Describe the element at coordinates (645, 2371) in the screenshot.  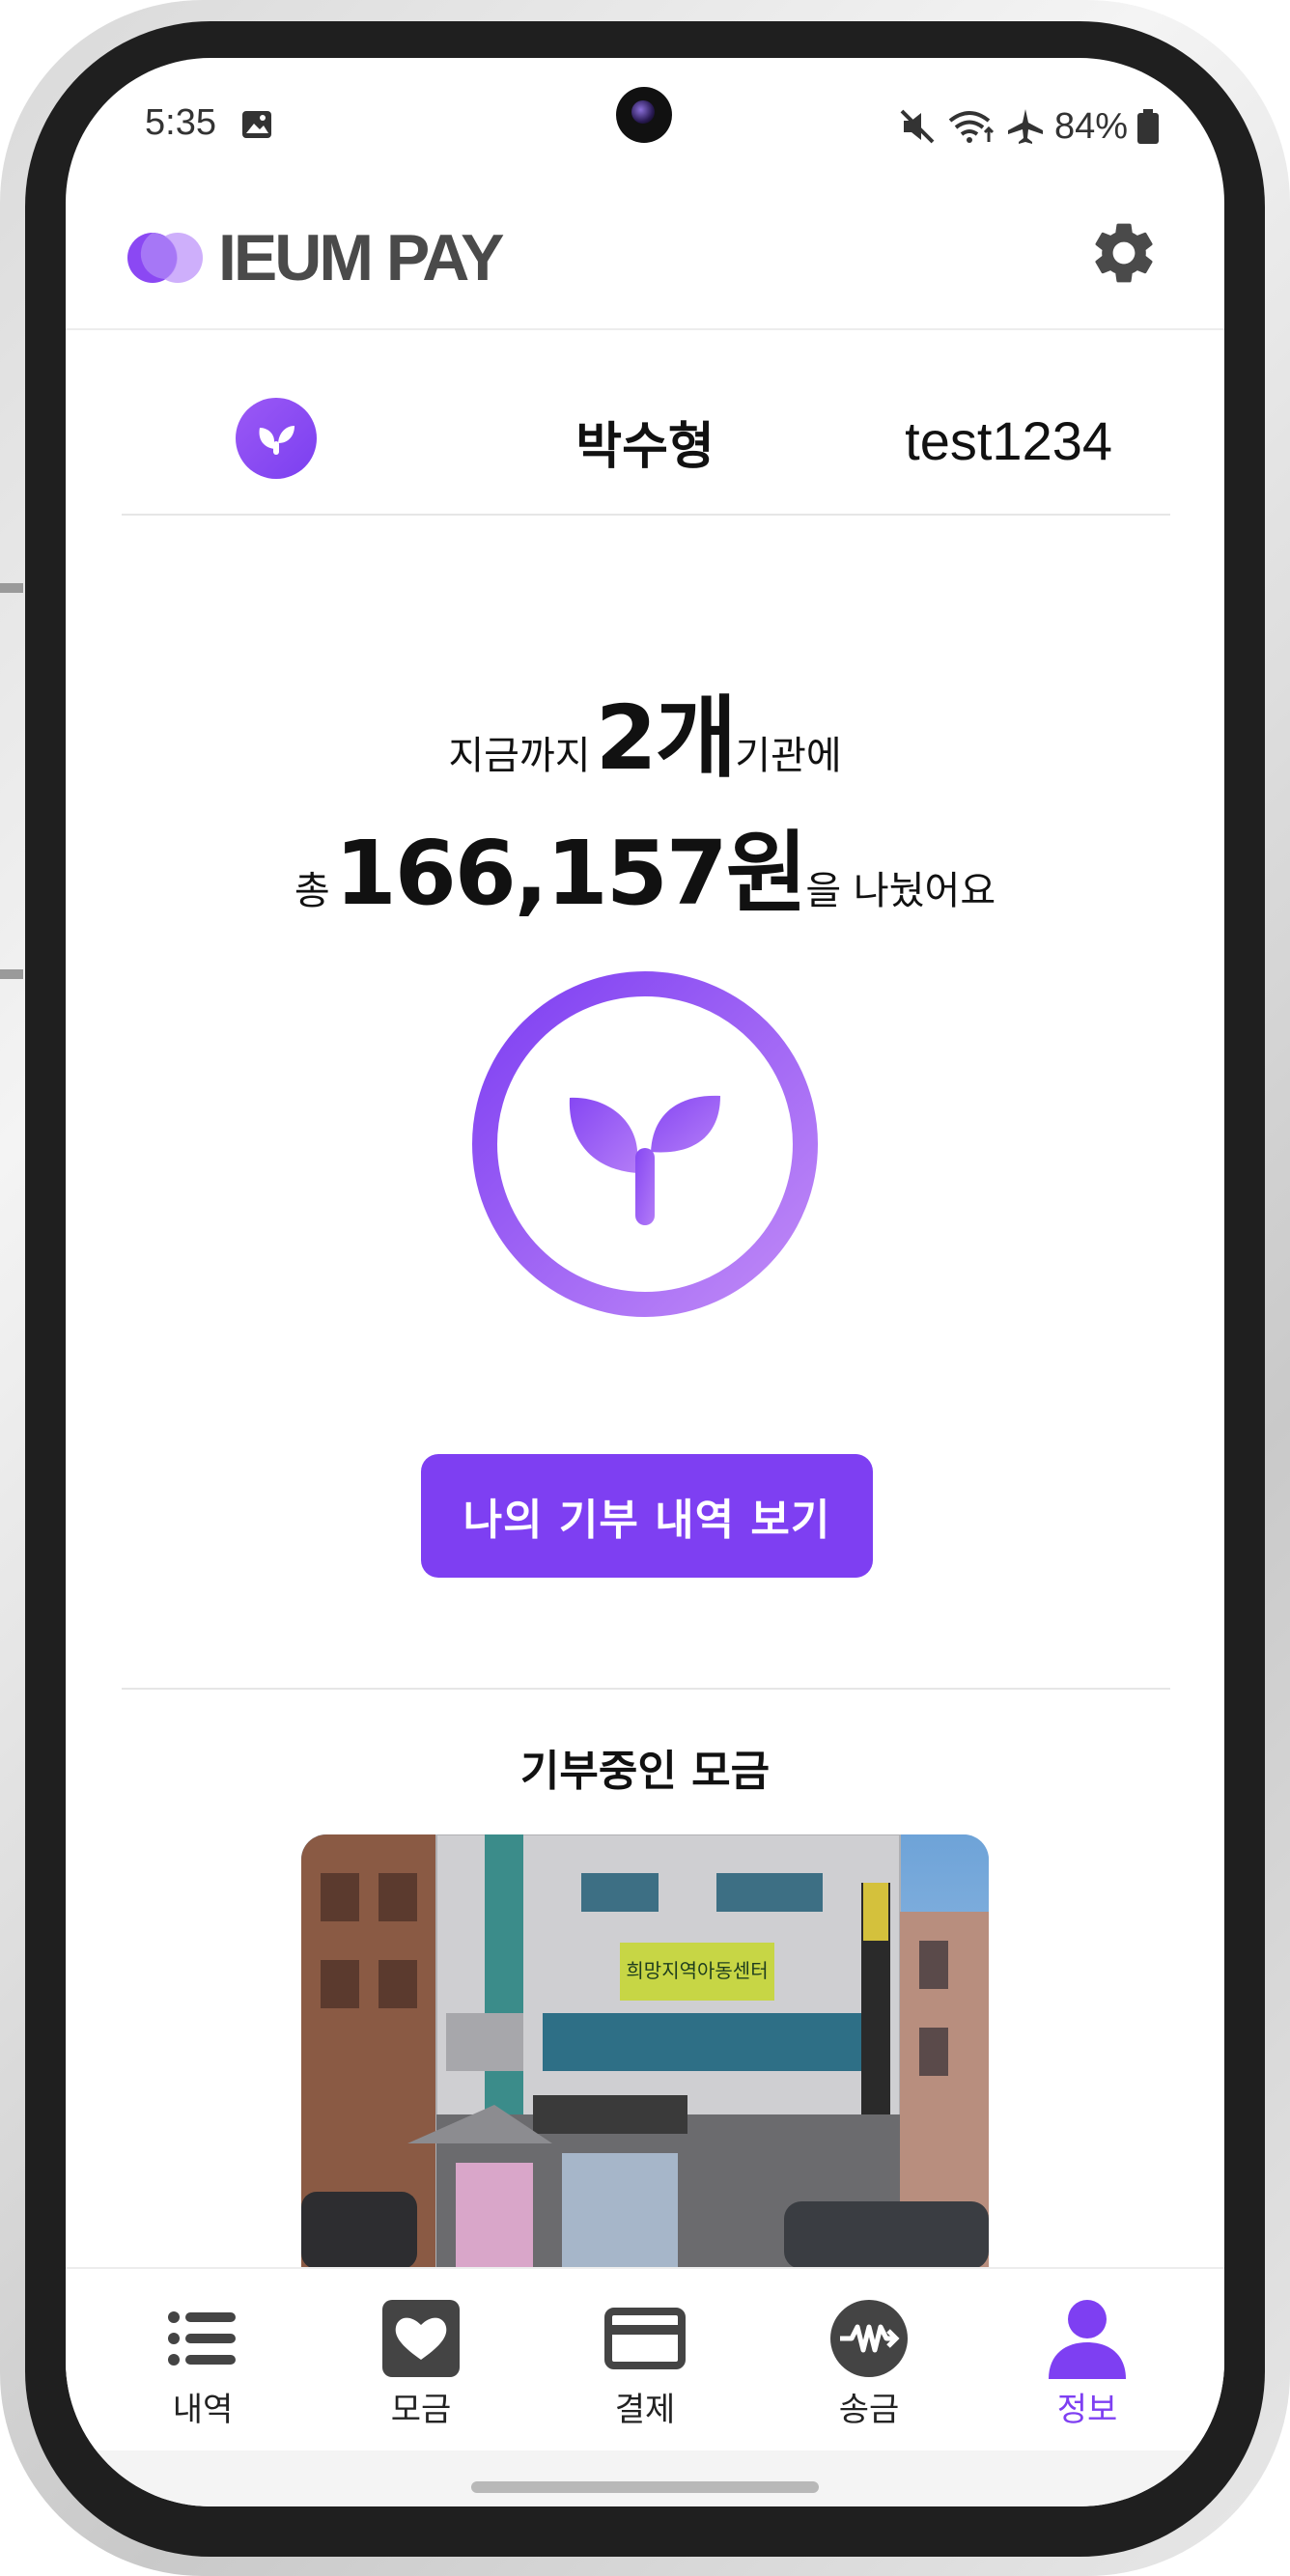
I see `nav-payment: 결제` at that location.